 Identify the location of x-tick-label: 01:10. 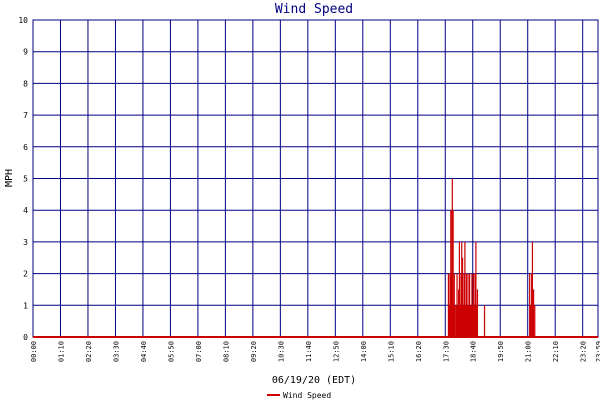
(61, 351).